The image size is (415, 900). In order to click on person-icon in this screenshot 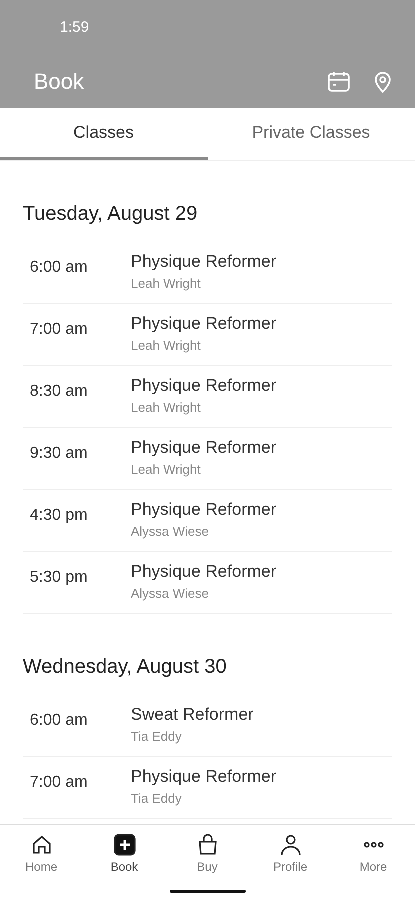, I will do `click(290, 845)`.